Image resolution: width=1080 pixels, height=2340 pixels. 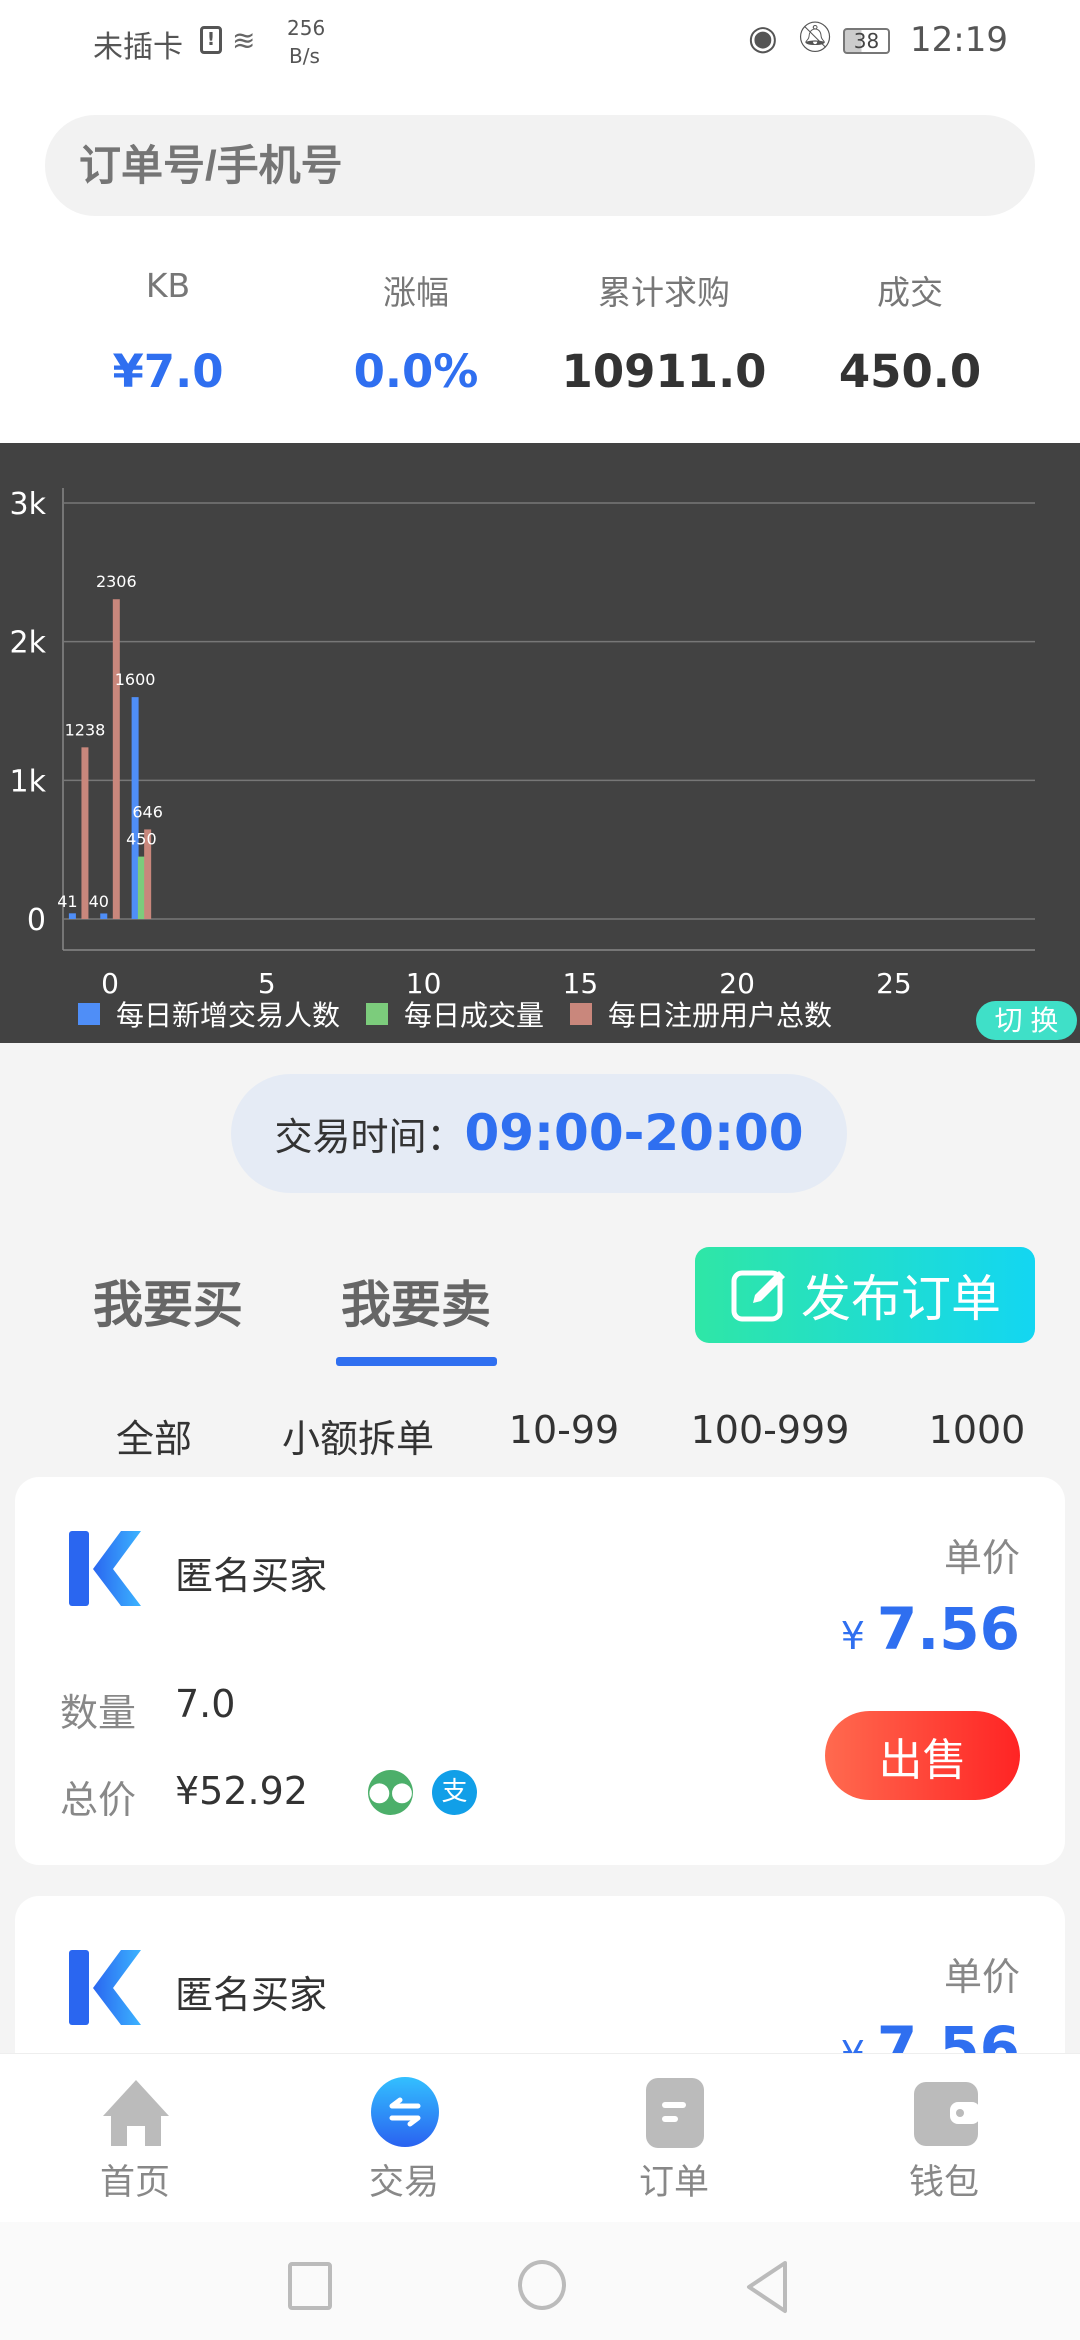 What do you see at coordinates (768, 2287) in the screenshot?
I see `back-button` at bounding box center [768, 2287].